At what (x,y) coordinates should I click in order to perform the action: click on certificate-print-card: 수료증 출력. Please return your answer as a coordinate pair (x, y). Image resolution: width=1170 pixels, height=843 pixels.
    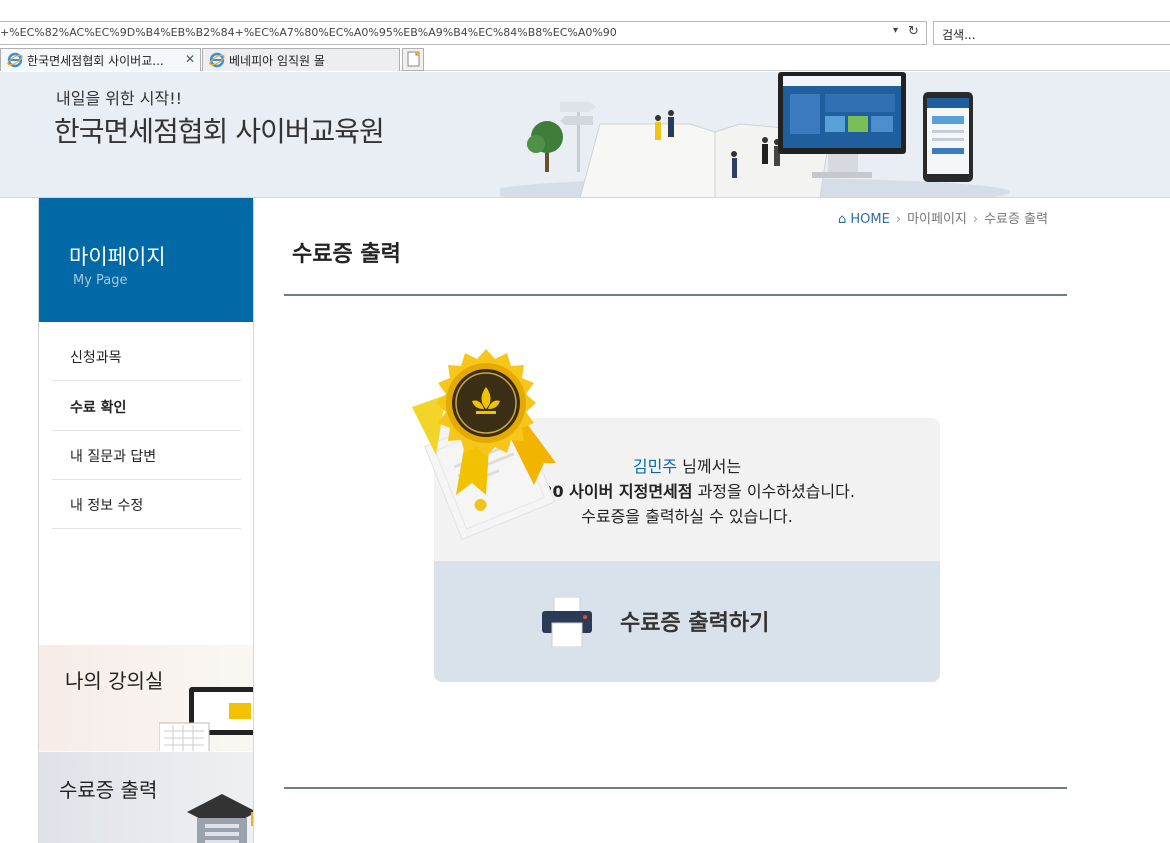
    Looking at the image, I should click on (146, 797).